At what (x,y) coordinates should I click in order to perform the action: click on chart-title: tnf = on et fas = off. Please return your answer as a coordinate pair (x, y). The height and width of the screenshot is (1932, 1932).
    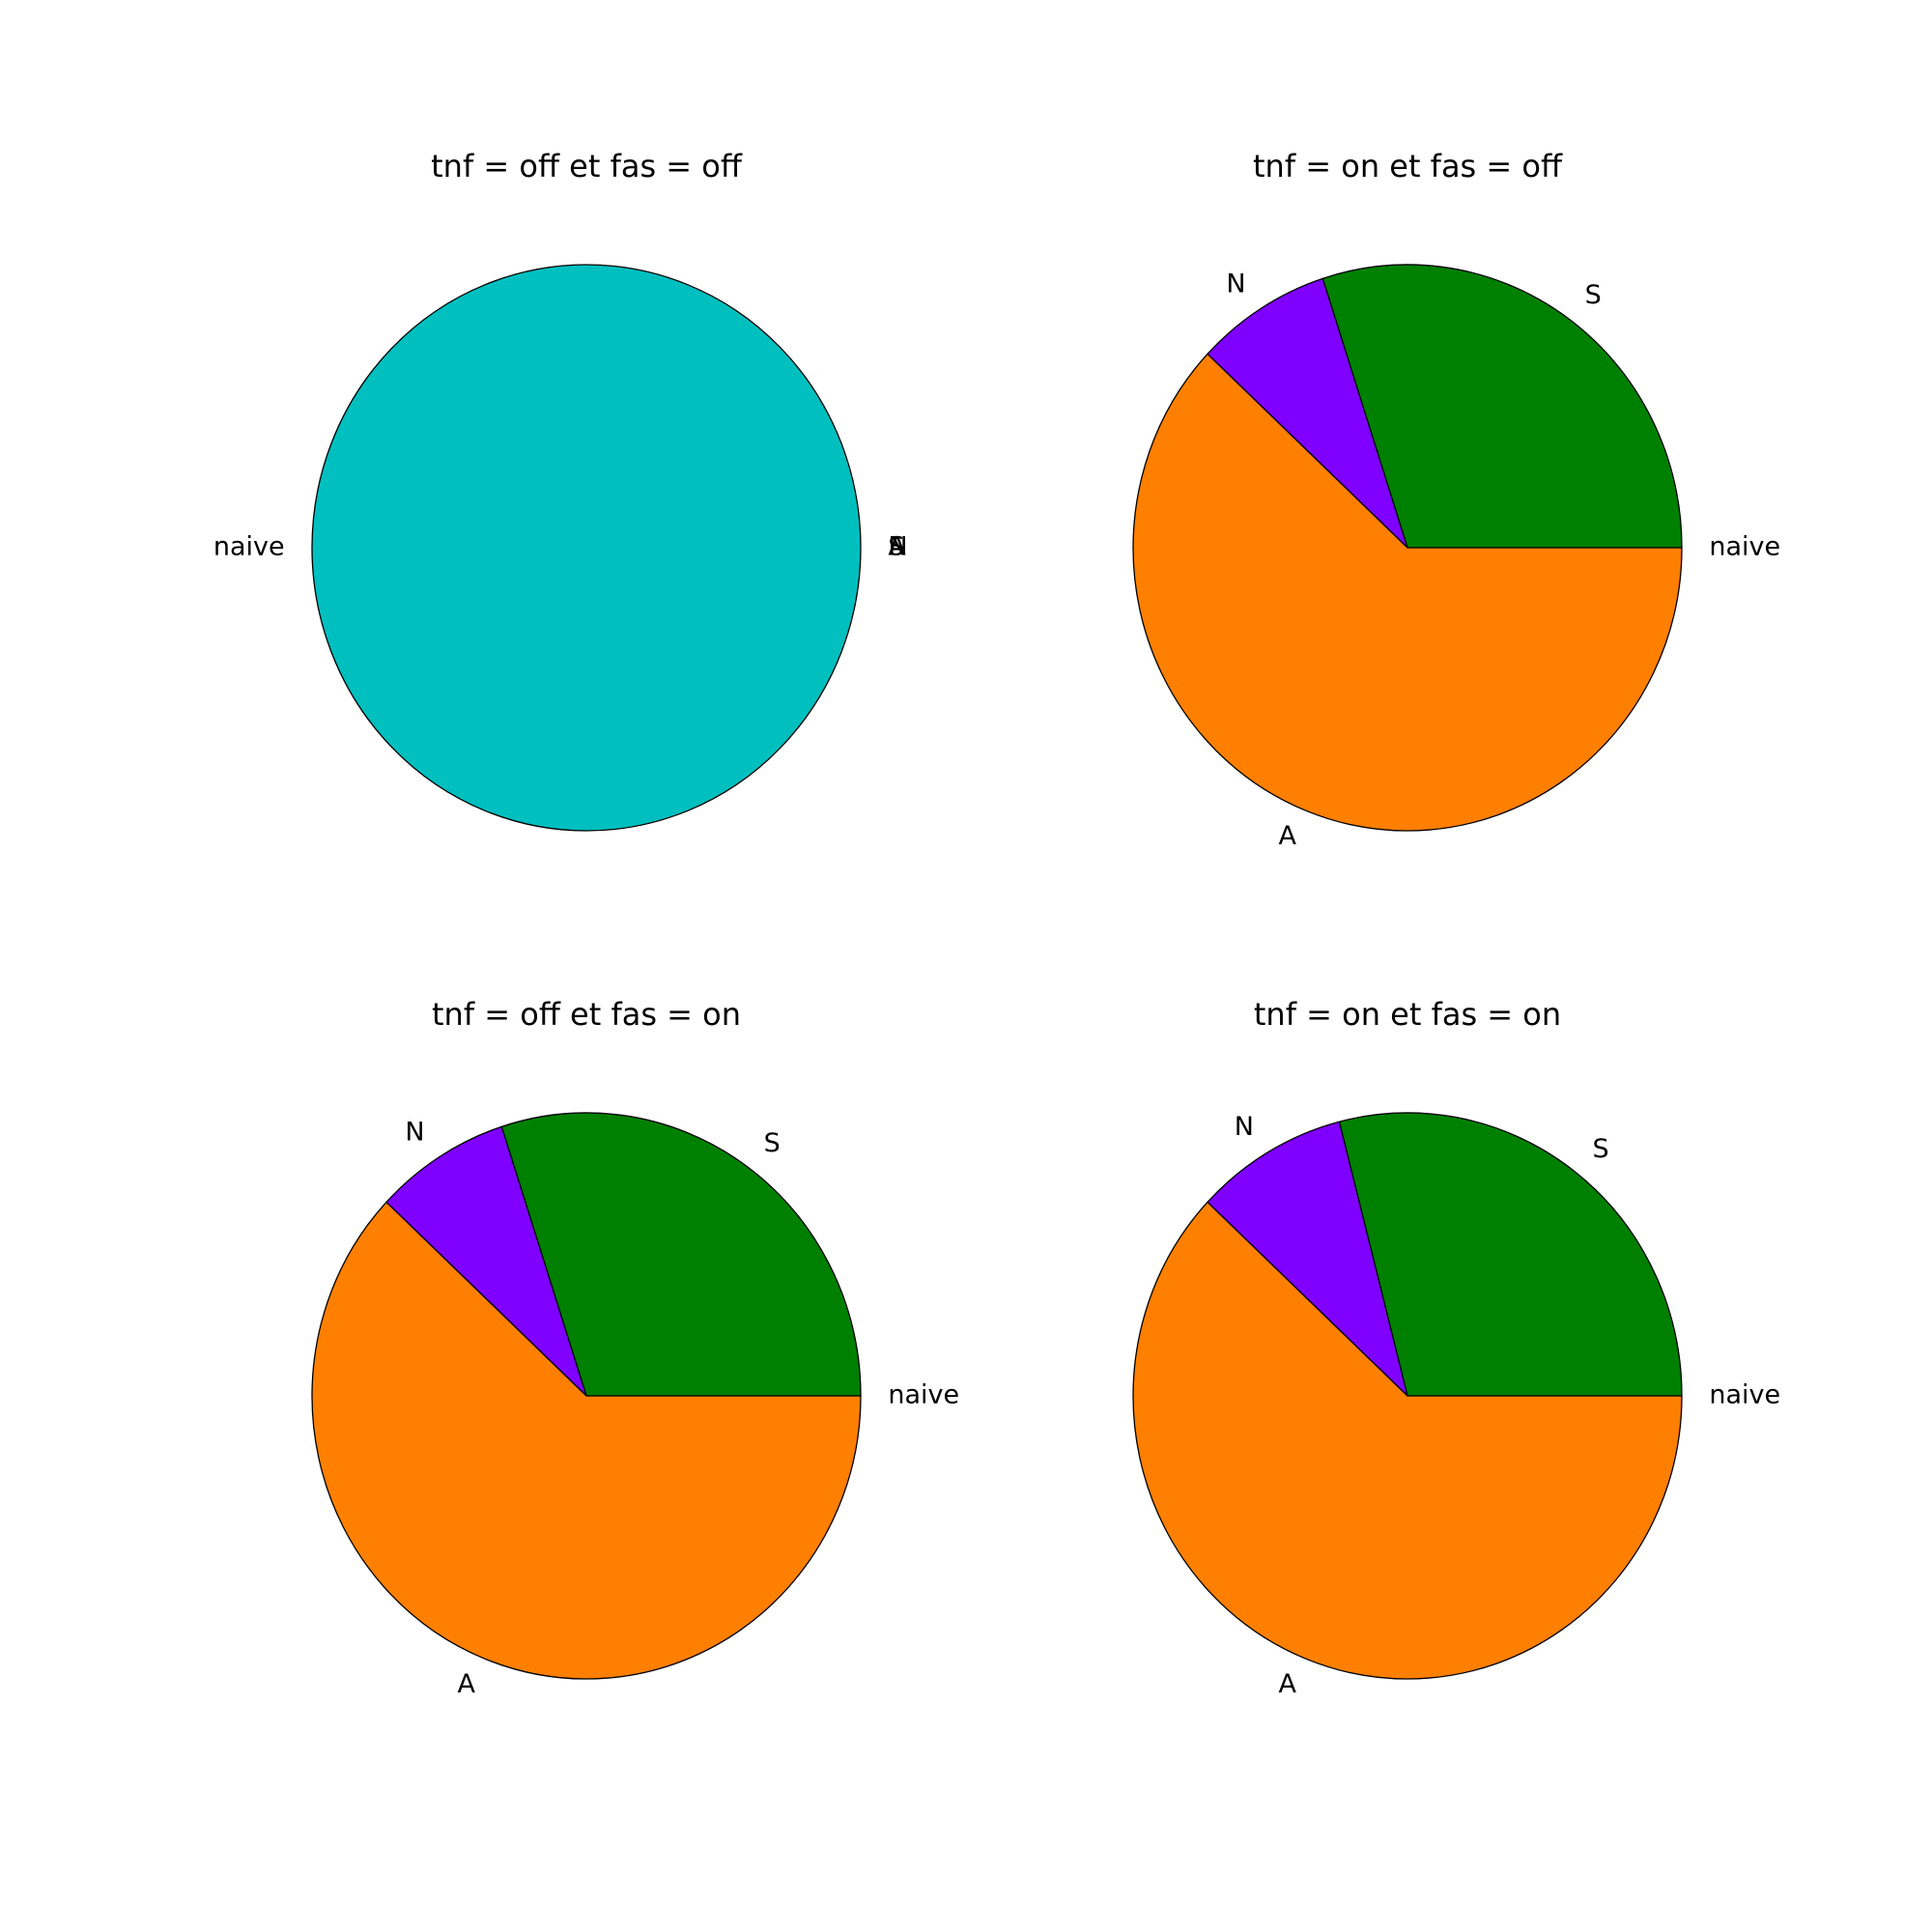
    Looking at the image, I should click on (1408, 166).